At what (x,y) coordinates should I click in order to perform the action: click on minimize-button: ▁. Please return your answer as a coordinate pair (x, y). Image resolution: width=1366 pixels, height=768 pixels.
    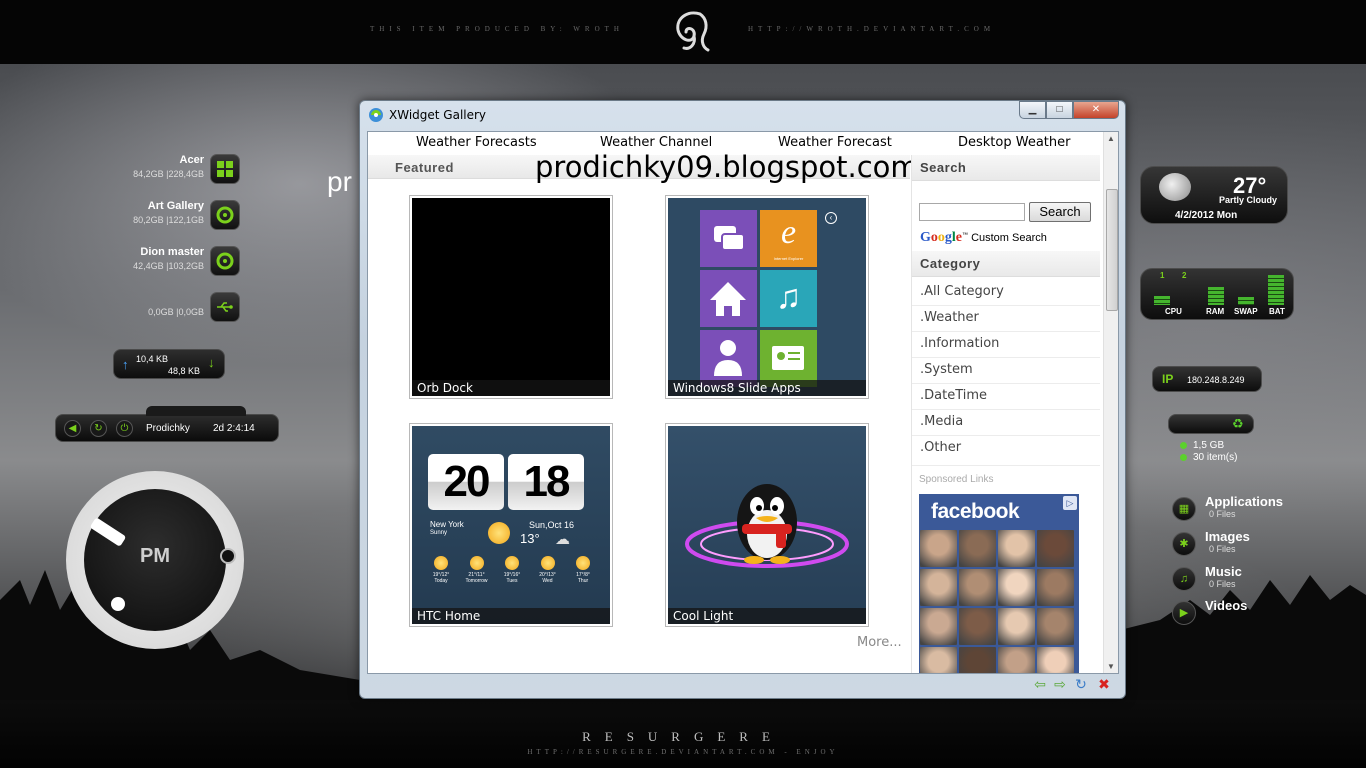
    Looking at the image, I should click on (1032, 110).